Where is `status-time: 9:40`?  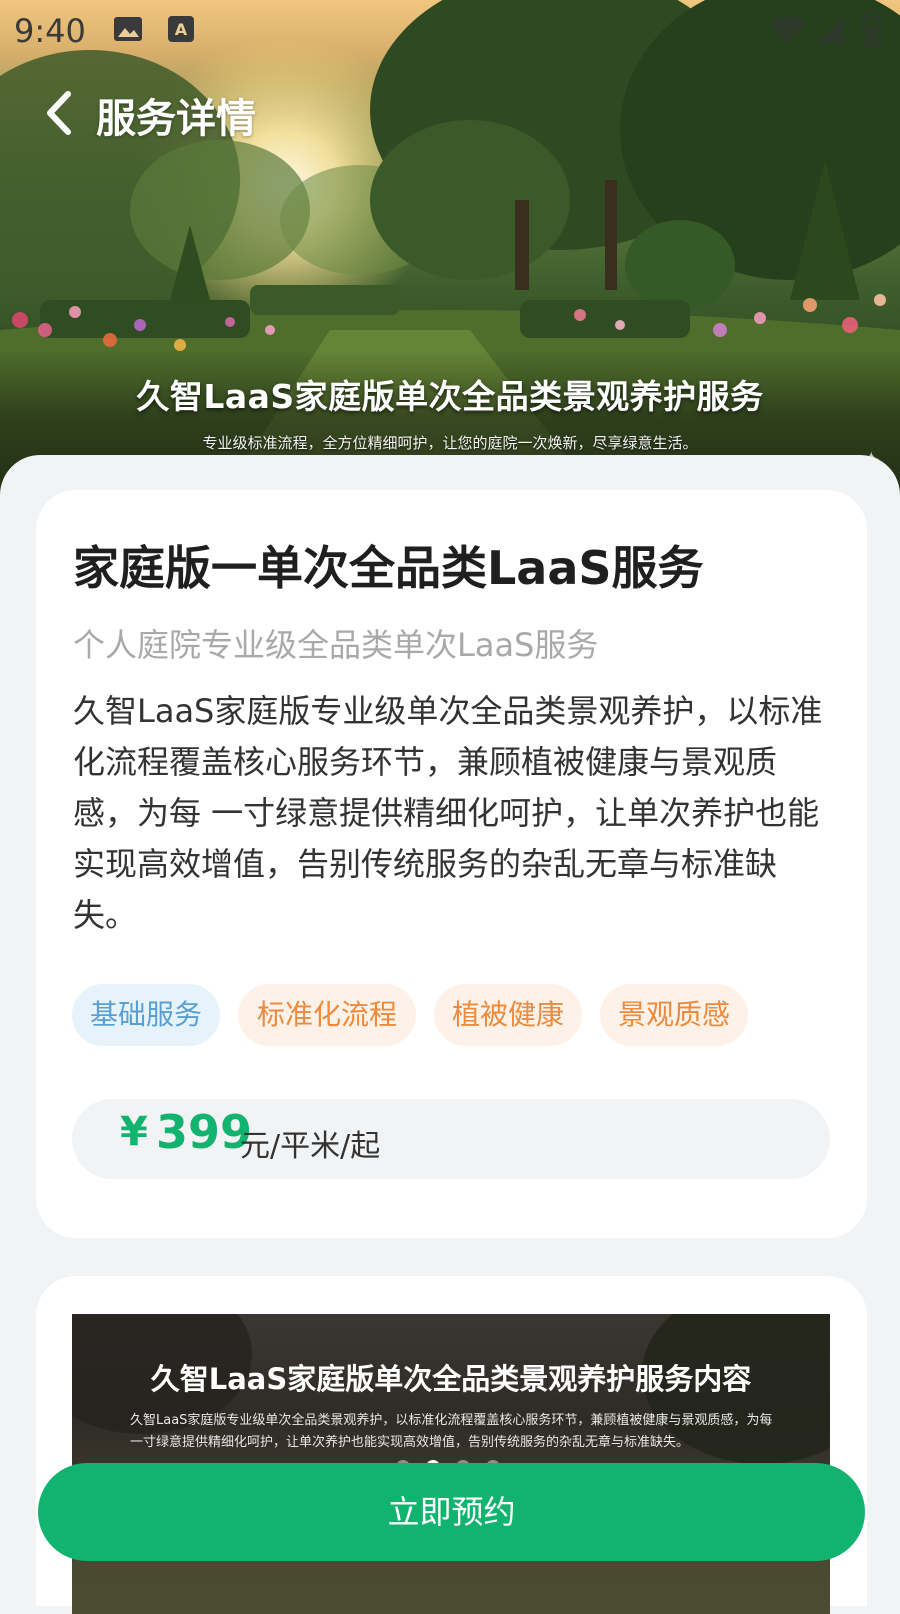 status-time: 9:40 is located at coordinates (50, 31).